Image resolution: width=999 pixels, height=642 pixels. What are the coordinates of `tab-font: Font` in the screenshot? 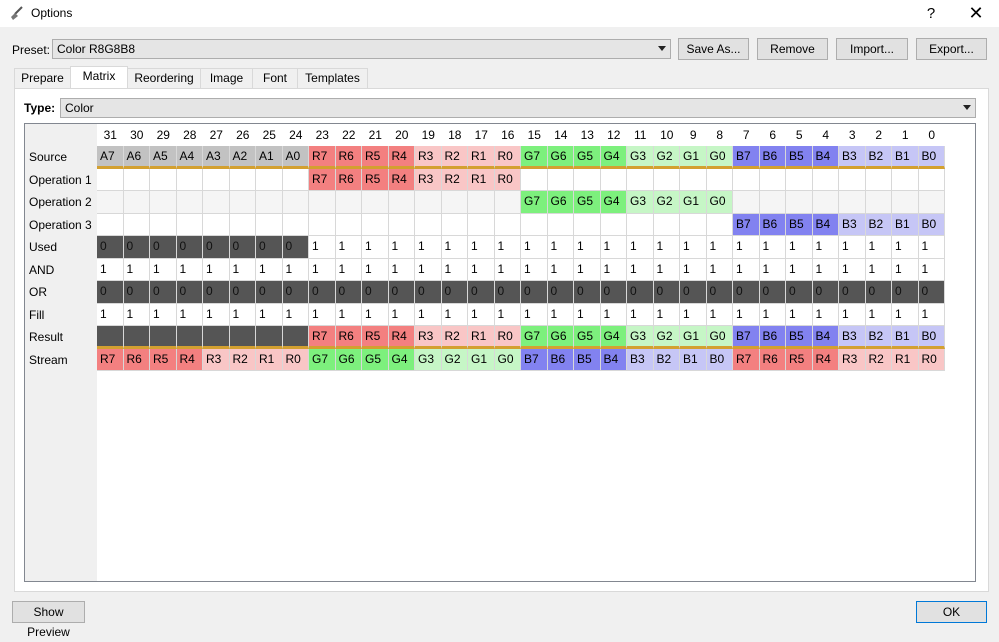 It's located at (275, 78).